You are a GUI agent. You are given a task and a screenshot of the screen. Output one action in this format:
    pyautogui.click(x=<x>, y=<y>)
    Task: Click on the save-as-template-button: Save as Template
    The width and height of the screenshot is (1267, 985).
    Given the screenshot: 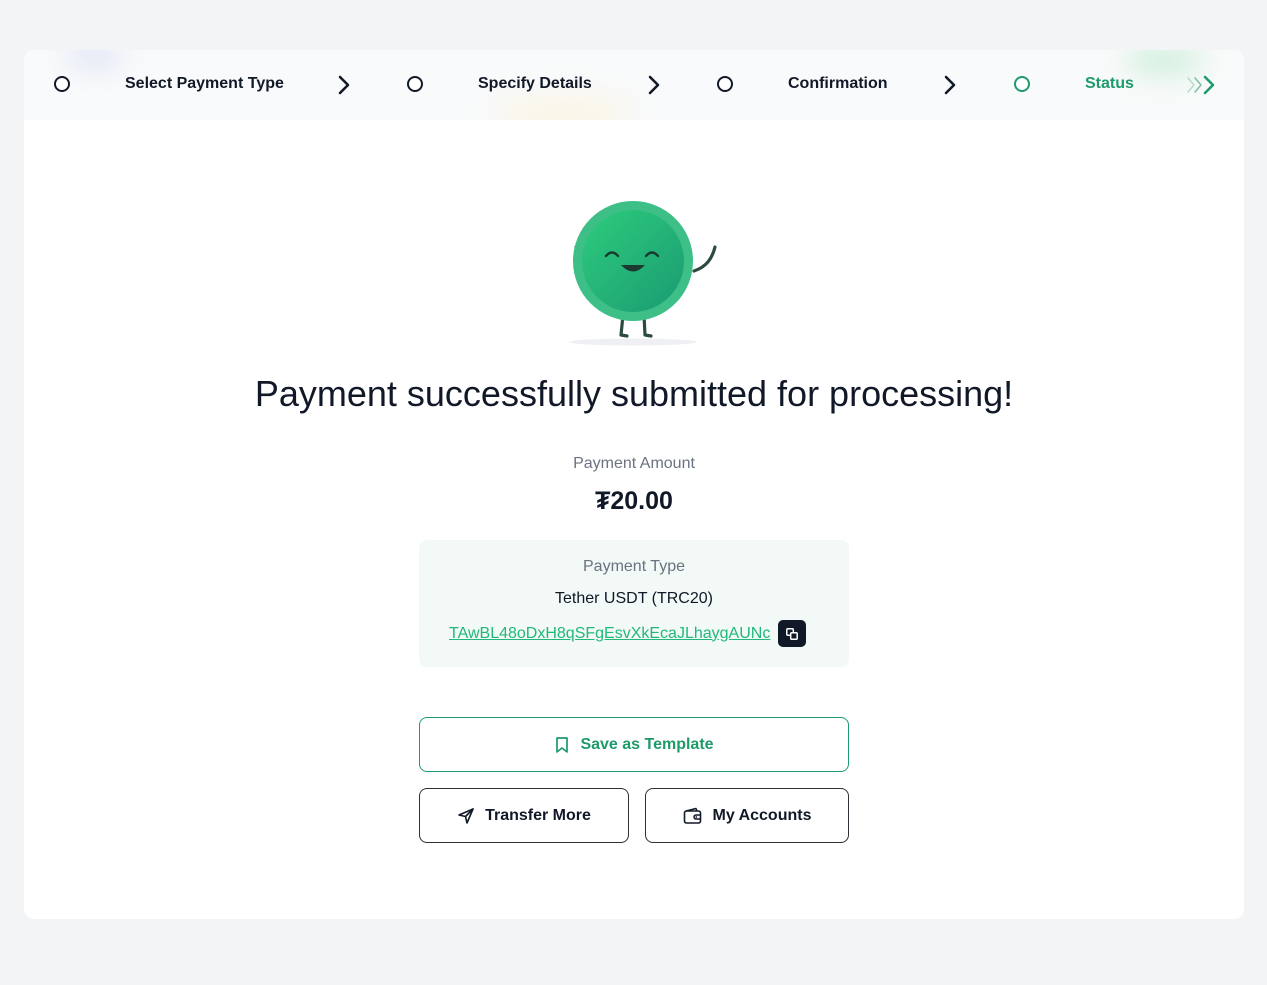 What is the action you would take?
    pyautogui.click(x=634, y=744)
    